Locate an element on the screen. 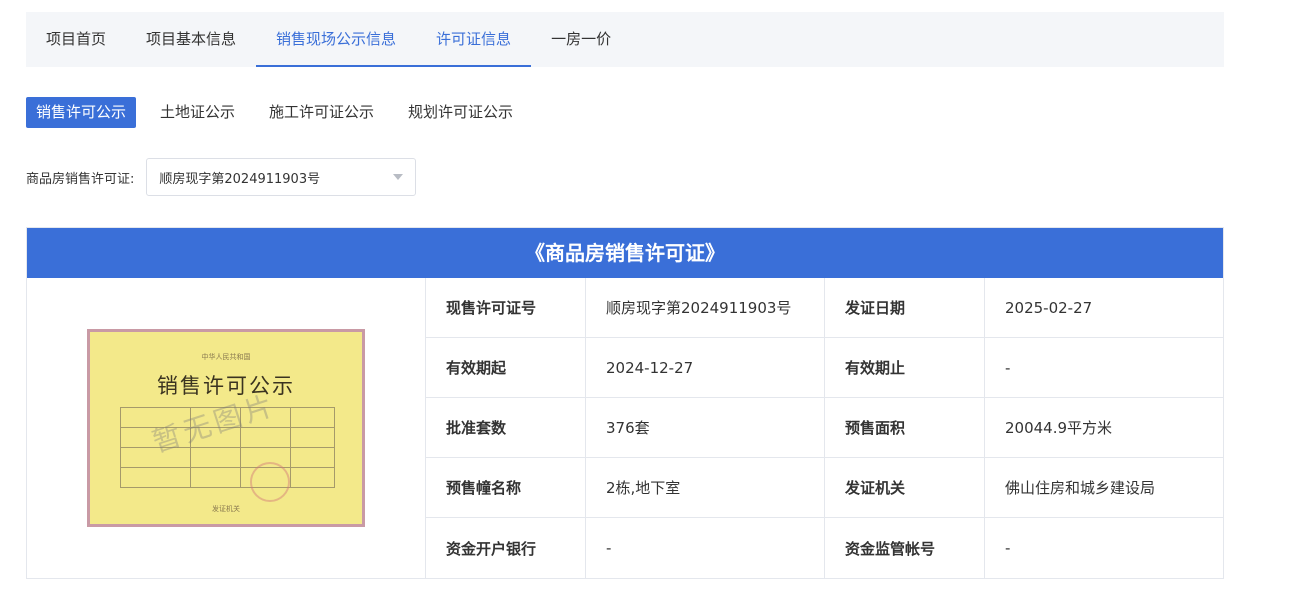 This screenshot has height=602, width=1313. permit-selector-row: 商品房销售许可证: 顺房现字第2024911903号 is located at coordinates (221, 177).